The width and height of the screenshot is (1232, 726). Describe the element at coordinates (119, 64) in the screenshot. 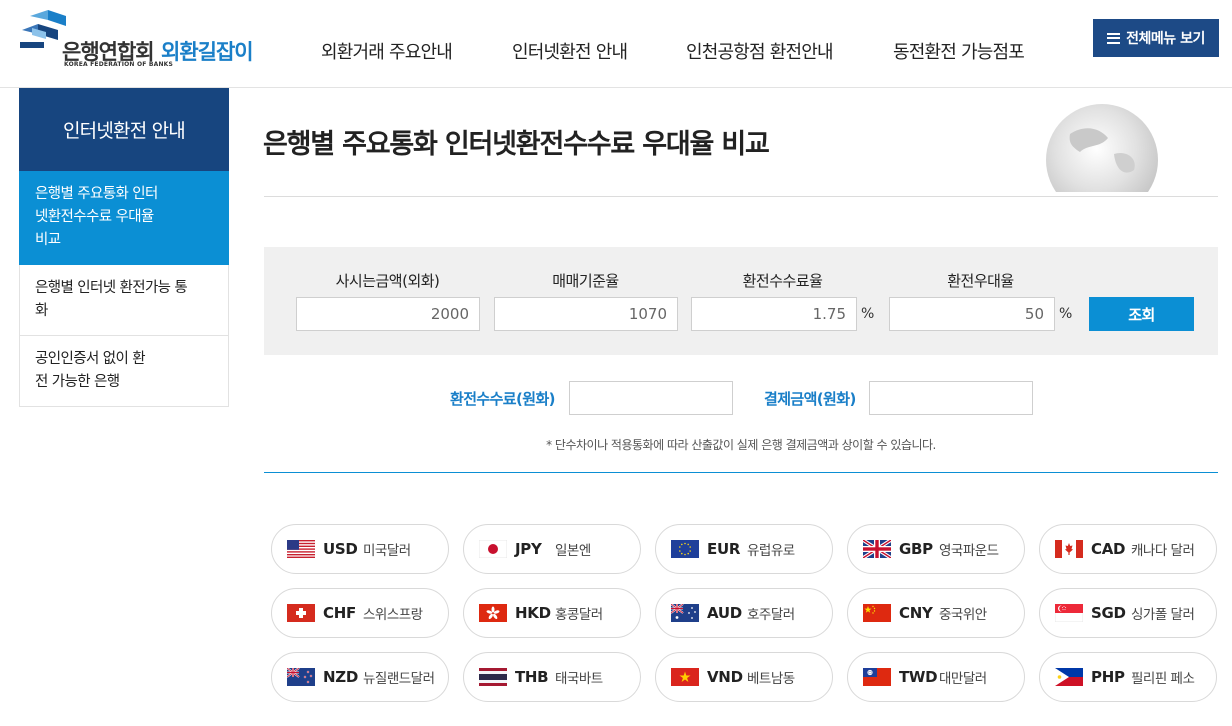

I see `logo-subtitle: KOREA FEDERATION OF BANKS` at that location.